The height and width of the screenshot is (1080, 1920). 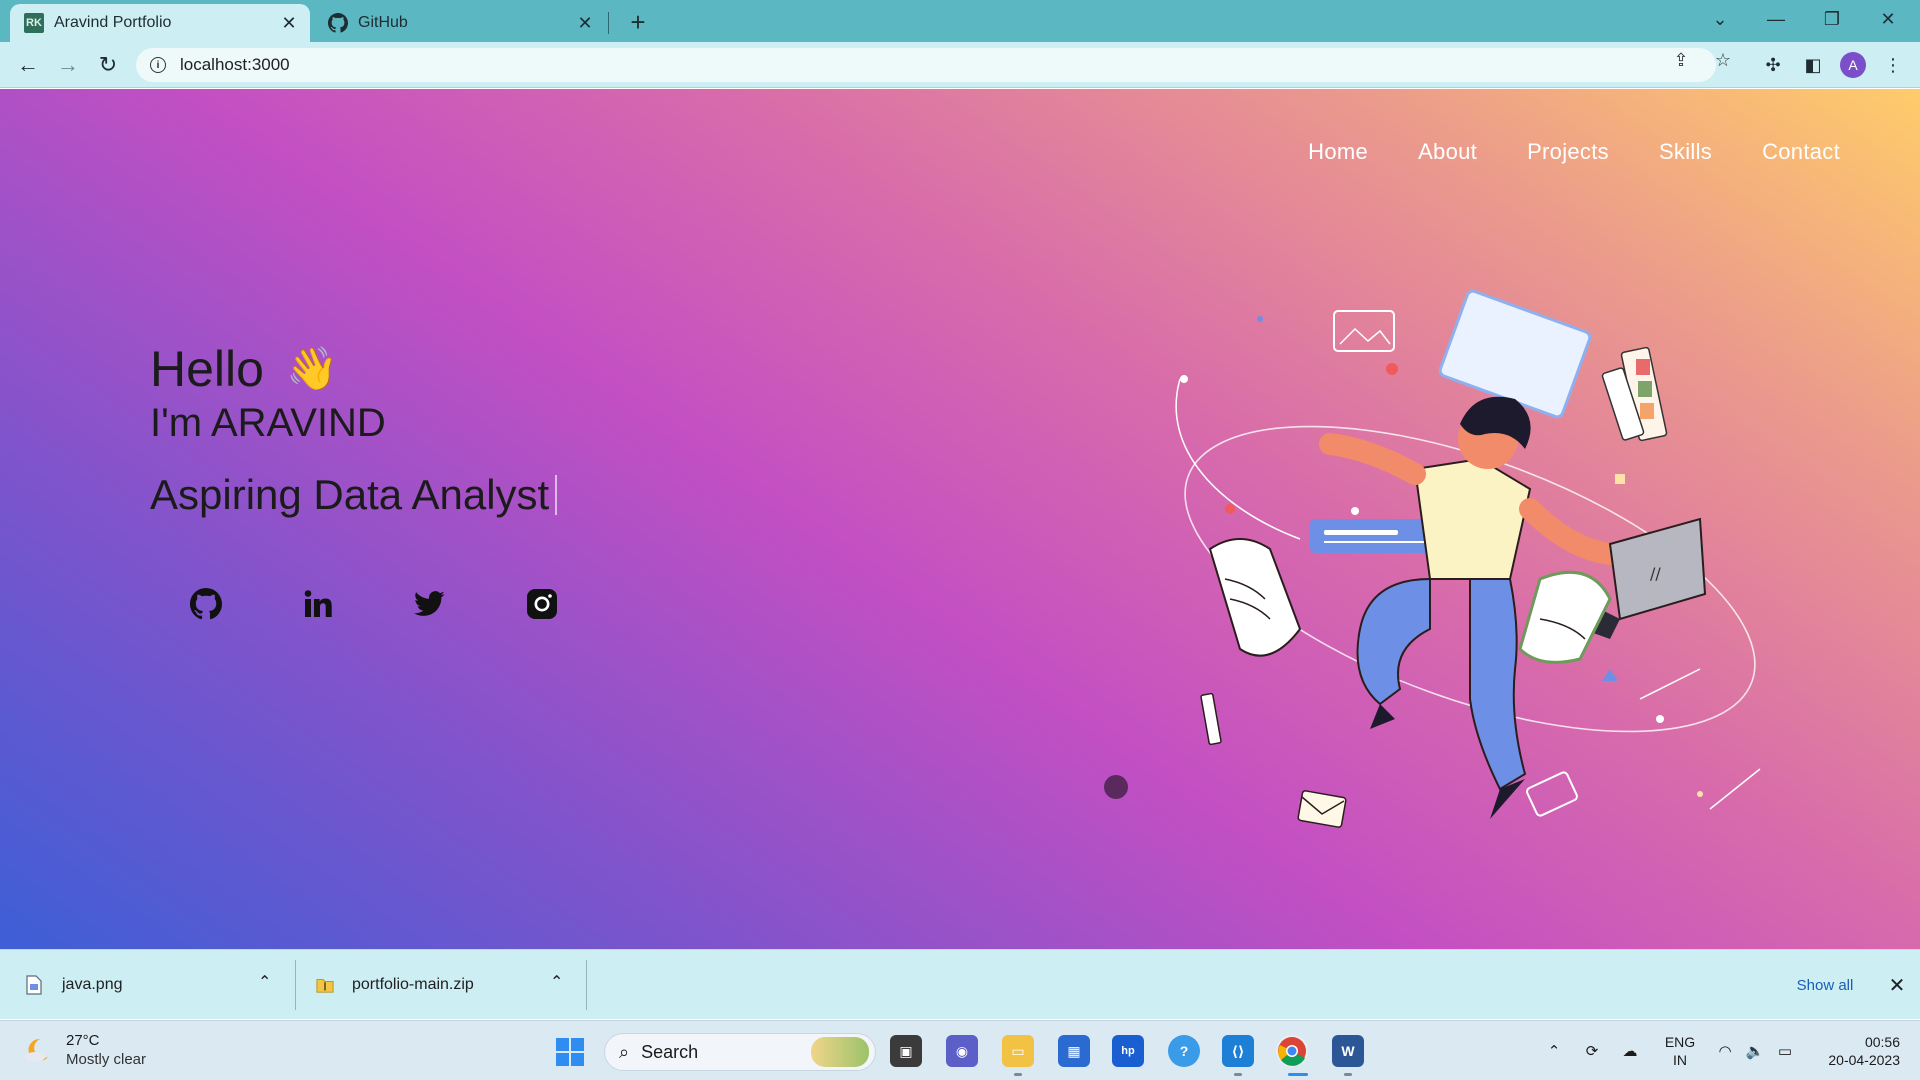 I want to click on nav-about: About, so click(x=1447, y=152).